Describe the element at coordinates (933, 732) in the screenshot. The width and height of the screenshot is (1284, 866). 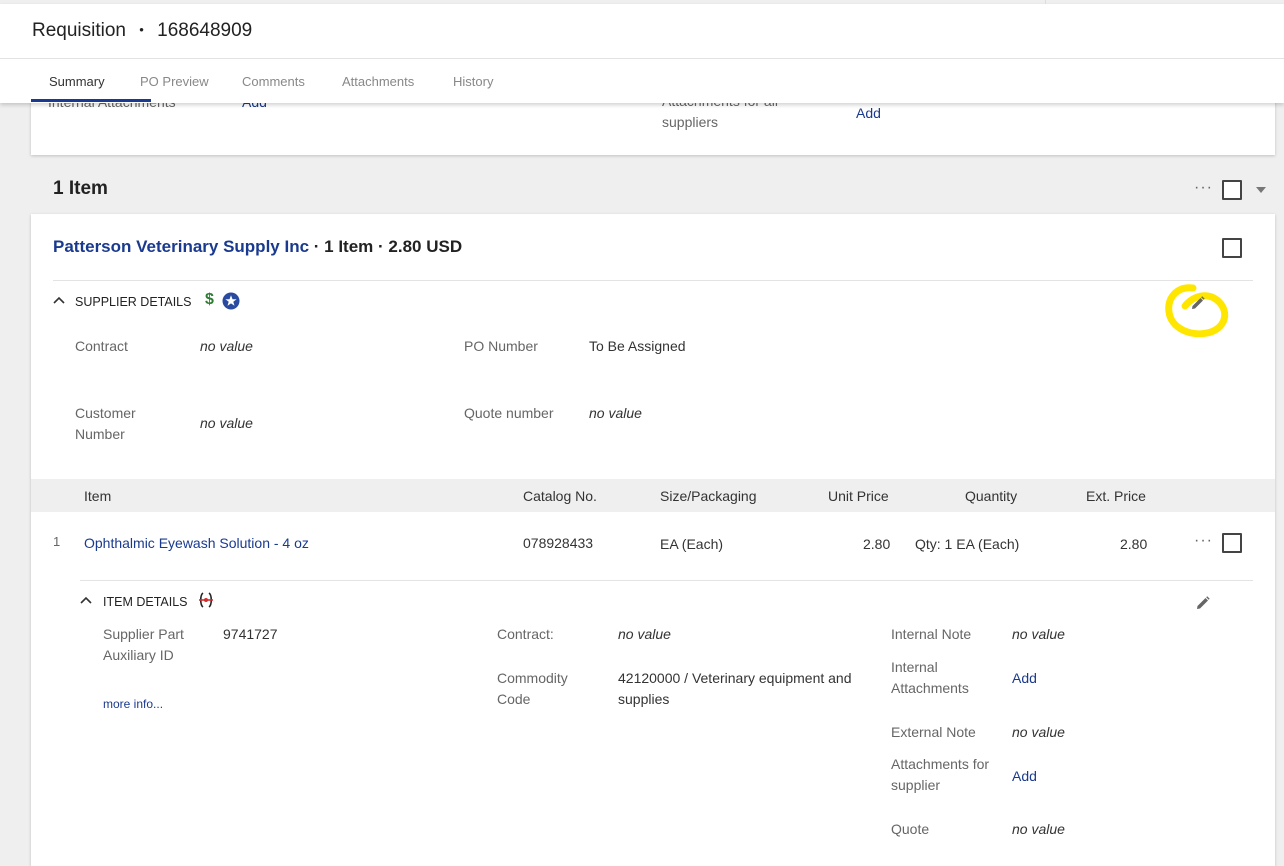
I see `external-note-label: External Note` at that location.